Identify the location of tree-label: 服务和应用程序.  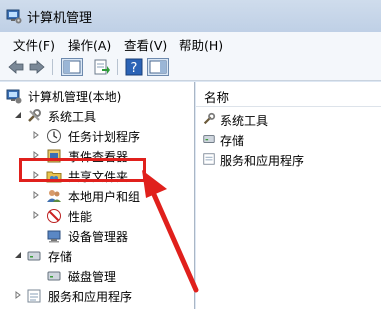
(90, 297).